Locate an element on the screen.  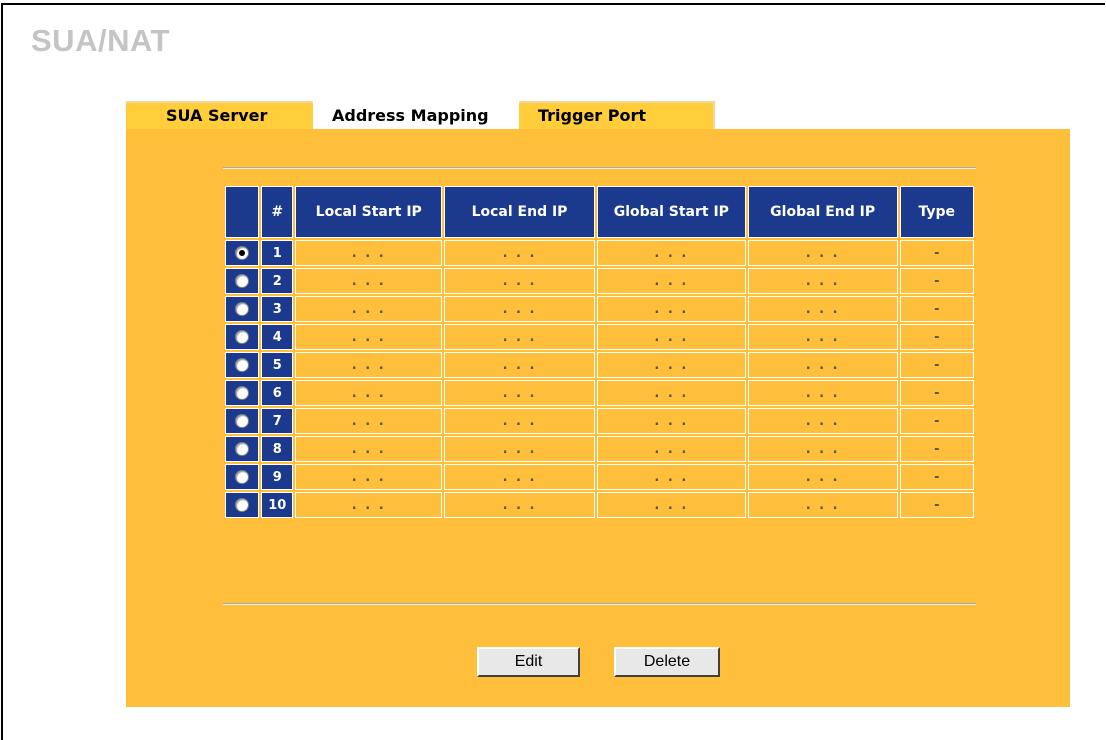
table-row: 6. . .. . .. . .. . .- is located at coordinates (599, 393).